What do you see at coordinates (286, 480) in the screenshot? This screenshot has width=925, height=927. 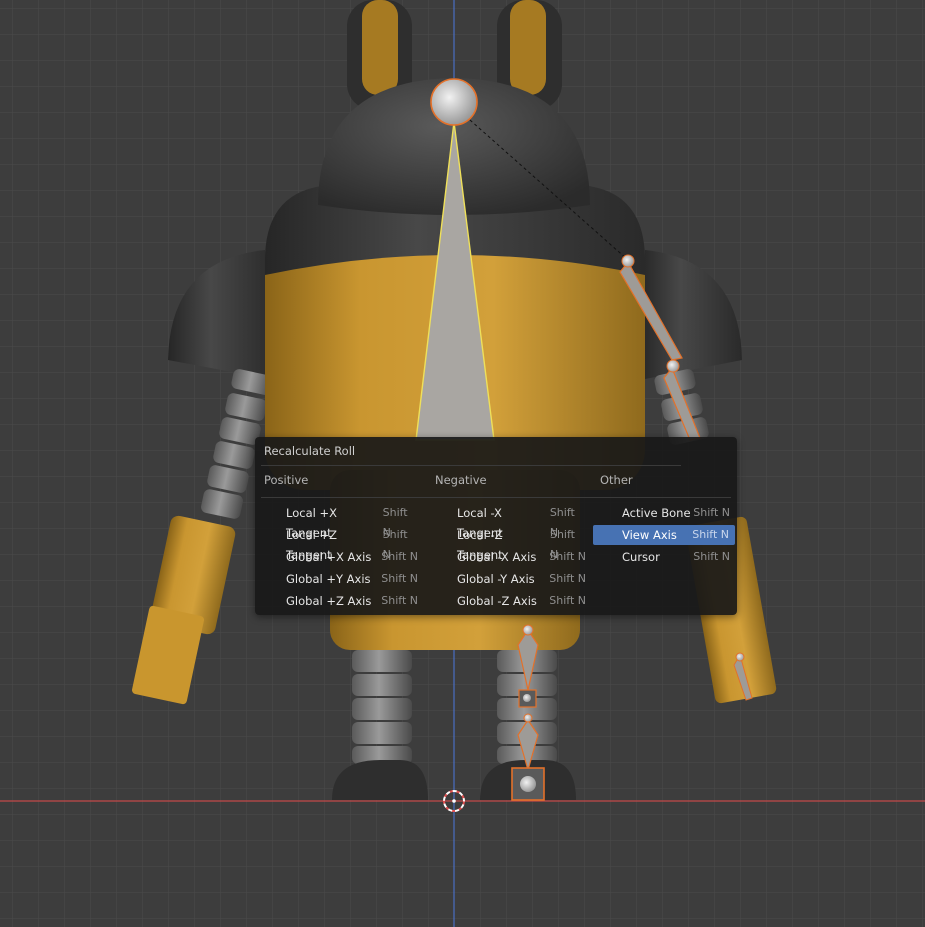 I see `column-heading-positive: Positive` at bounding box center [286, 480].